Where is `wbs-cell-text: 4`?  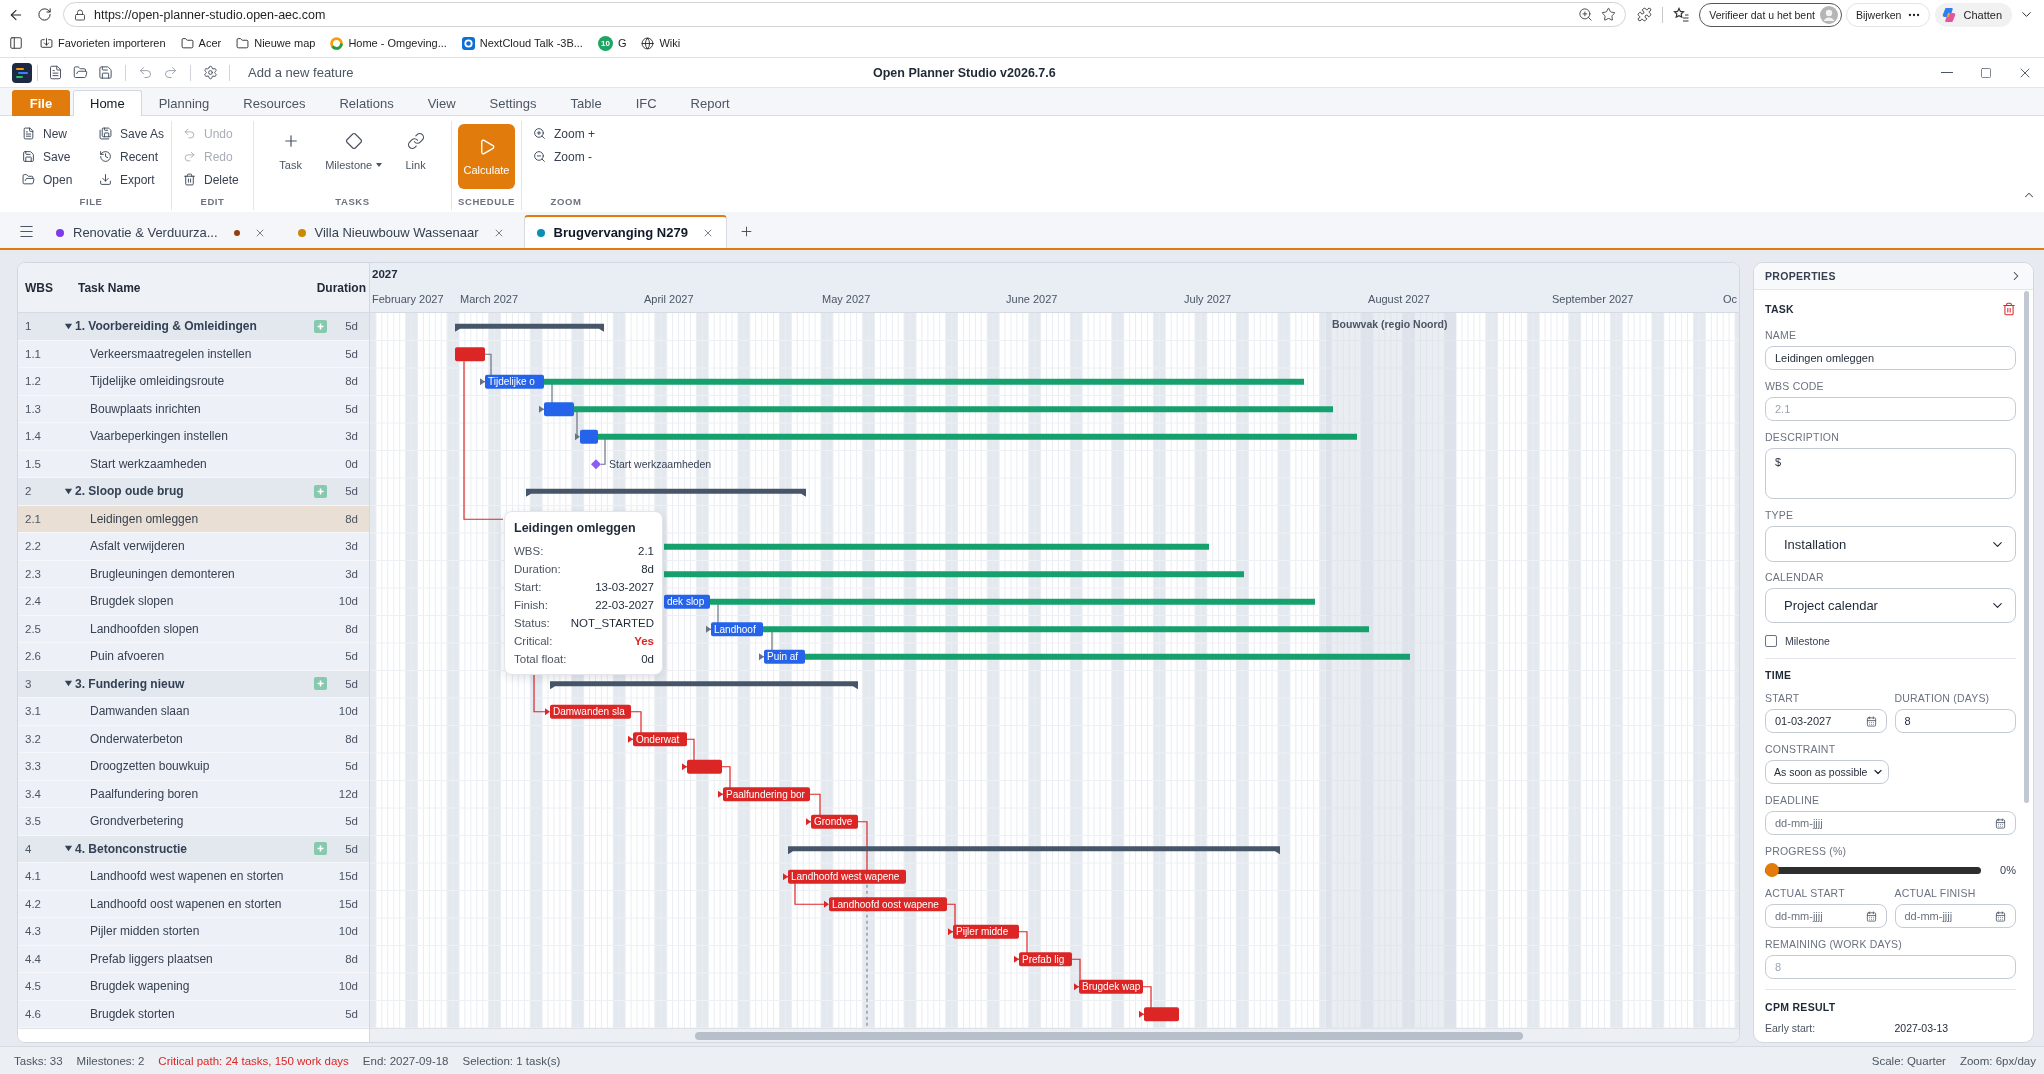 wbs-cell-text: 4 is located at coordinates (28, 848).